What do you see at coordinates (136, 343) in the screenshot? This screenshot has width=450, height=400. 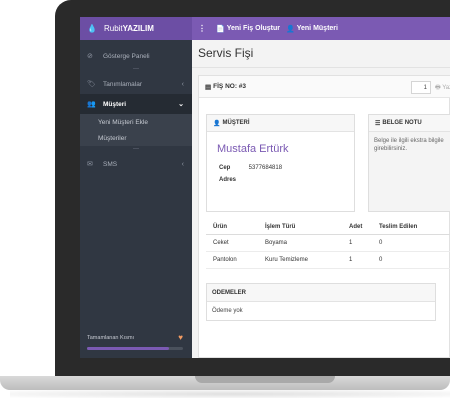 I see `completion-widget: Tamamlanan Kısmı ♥` at bounding box center [136, 343].